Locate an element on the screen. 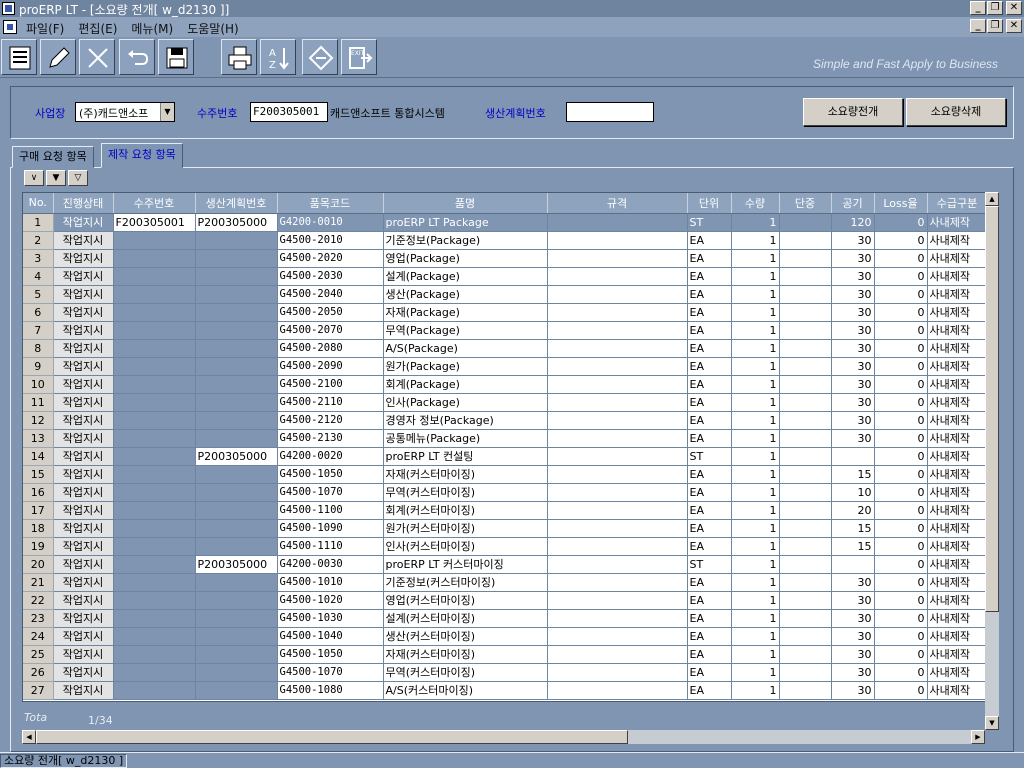 This screenshot has width=1024, height=768. minimize-button: _ is located at coordinates (978, 8).